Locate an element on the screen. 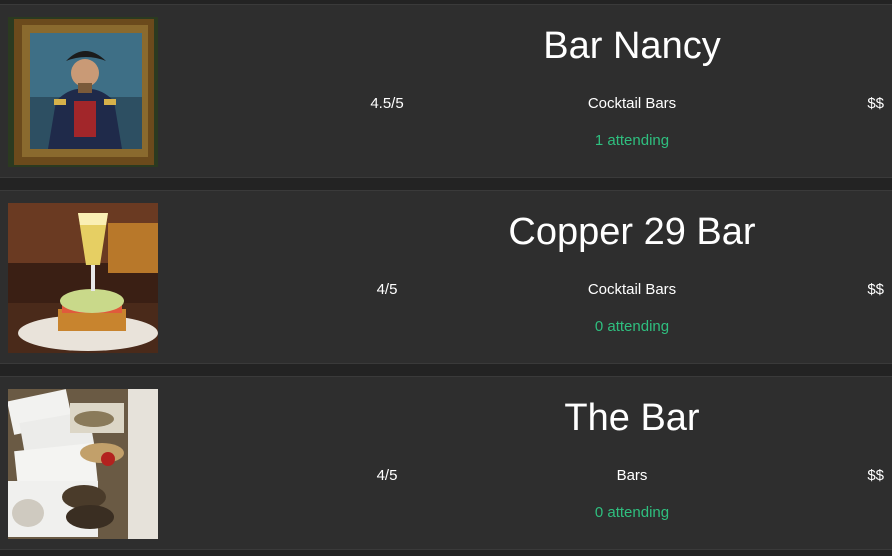 The image size is (892, 556). bar-rating: 4.5/5 is located at coordinates (387, 103).